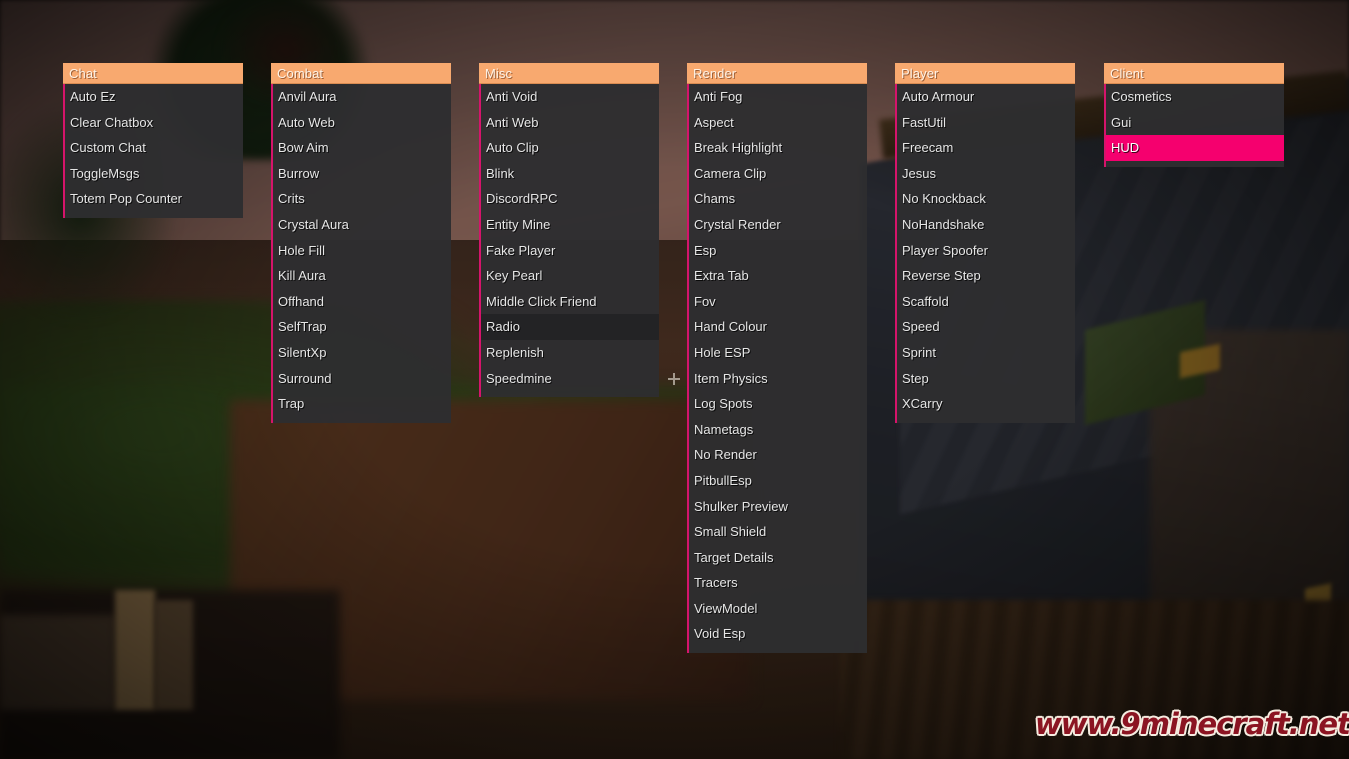 The width and height of the screenshot is (1349, 759). I want to click on module-discordrpc: DiscordRPC, so click(570, 199).